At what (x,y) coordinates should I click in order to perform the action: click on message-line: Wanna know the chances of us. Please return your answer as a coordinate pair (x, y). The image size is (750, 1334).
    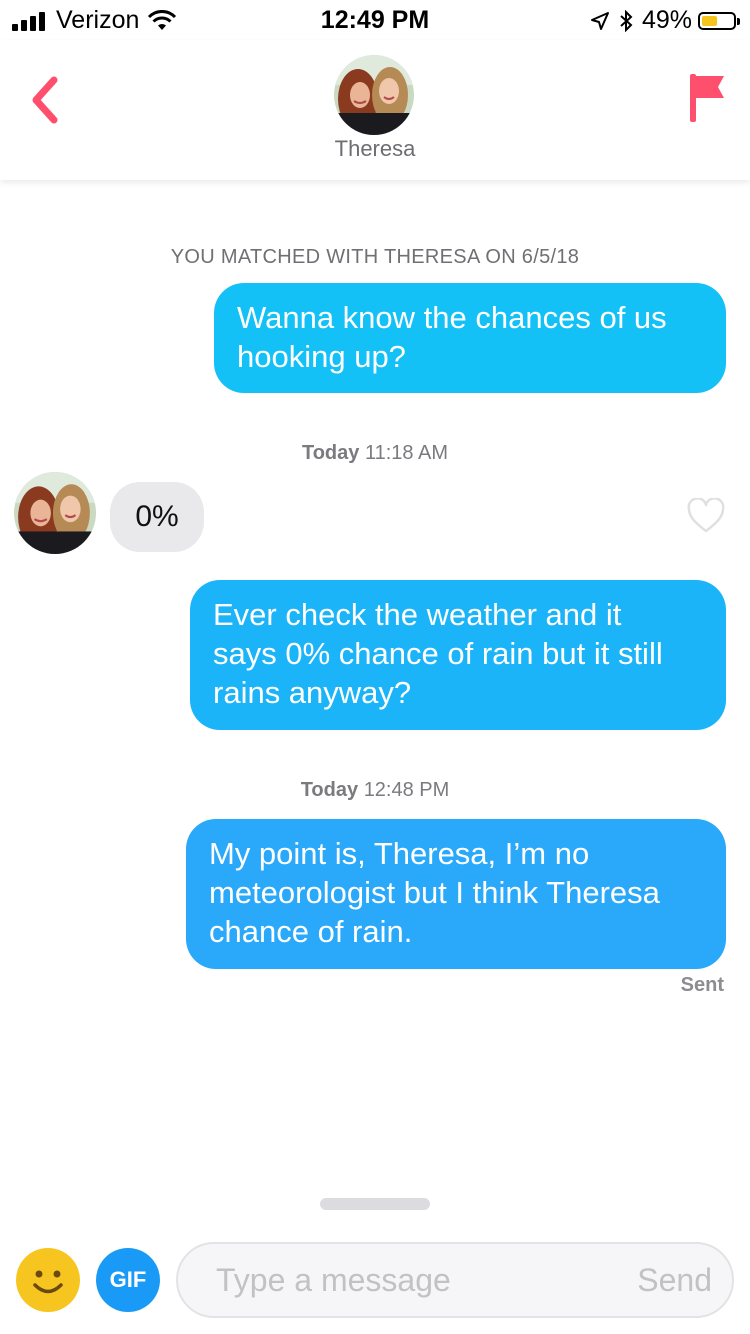
    Looking at the image, I should click on (452, 317).